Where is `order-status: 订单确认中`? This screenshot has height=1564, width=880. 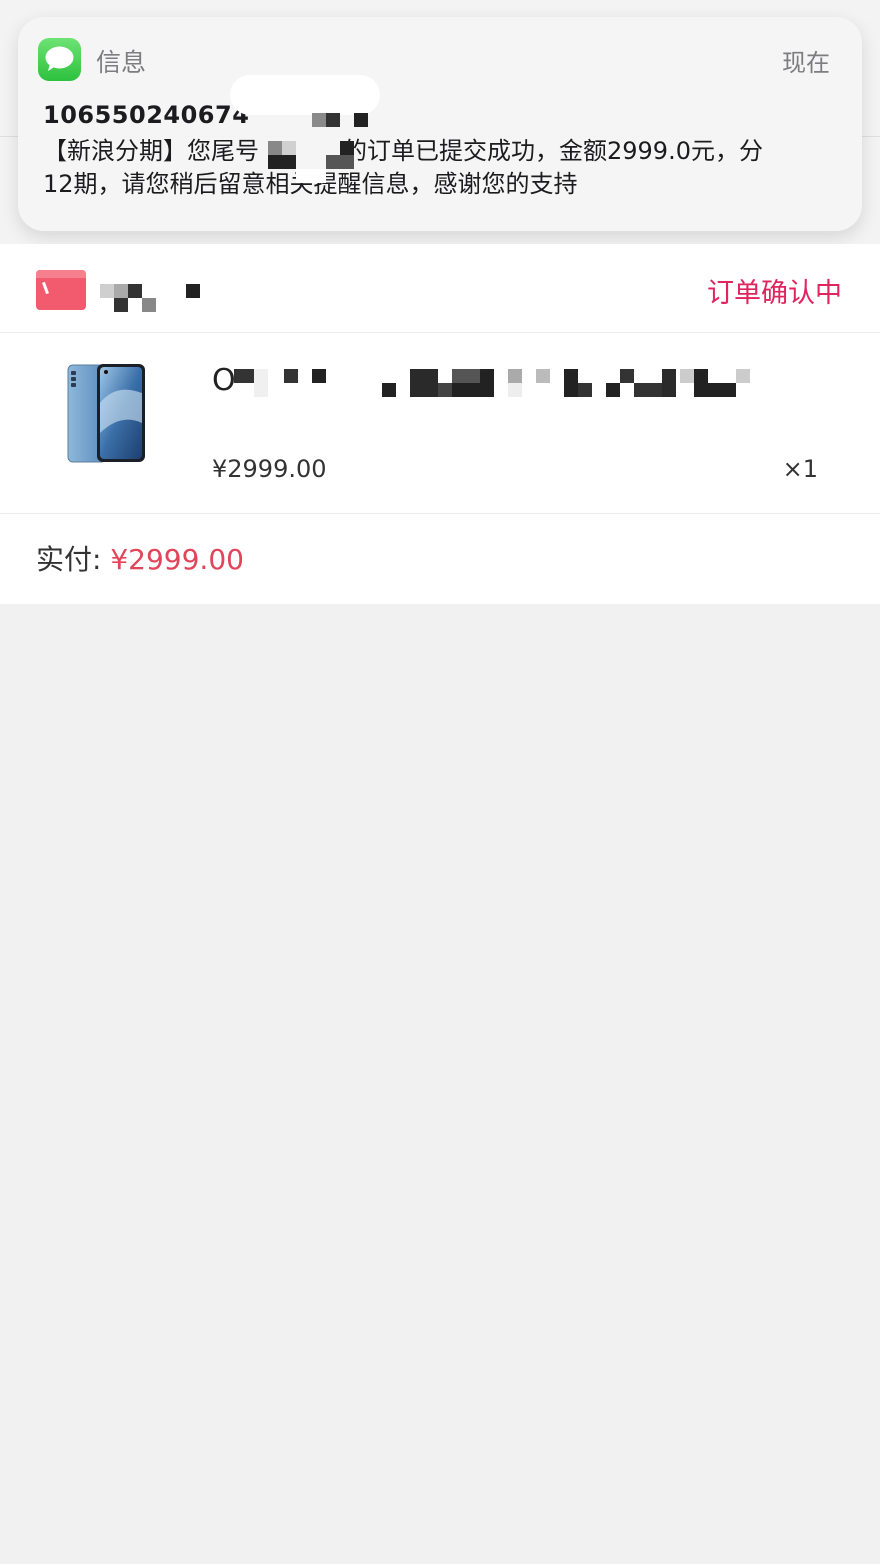
order-status: 订单确认中 is located at coordinates (774, 293).